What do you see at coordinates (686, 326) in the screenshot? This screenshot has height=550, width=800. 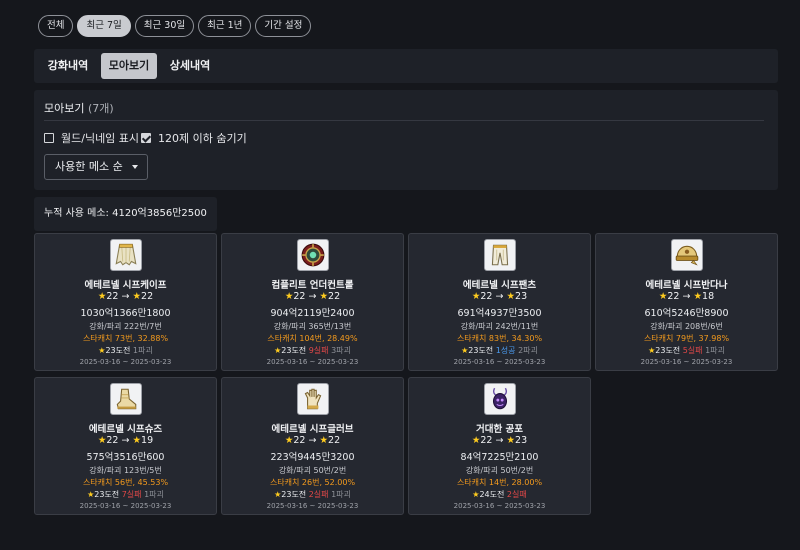 I see `enhance-destroy-count: 강화/파괴 208번/6번` at bounding box center [686, 326].